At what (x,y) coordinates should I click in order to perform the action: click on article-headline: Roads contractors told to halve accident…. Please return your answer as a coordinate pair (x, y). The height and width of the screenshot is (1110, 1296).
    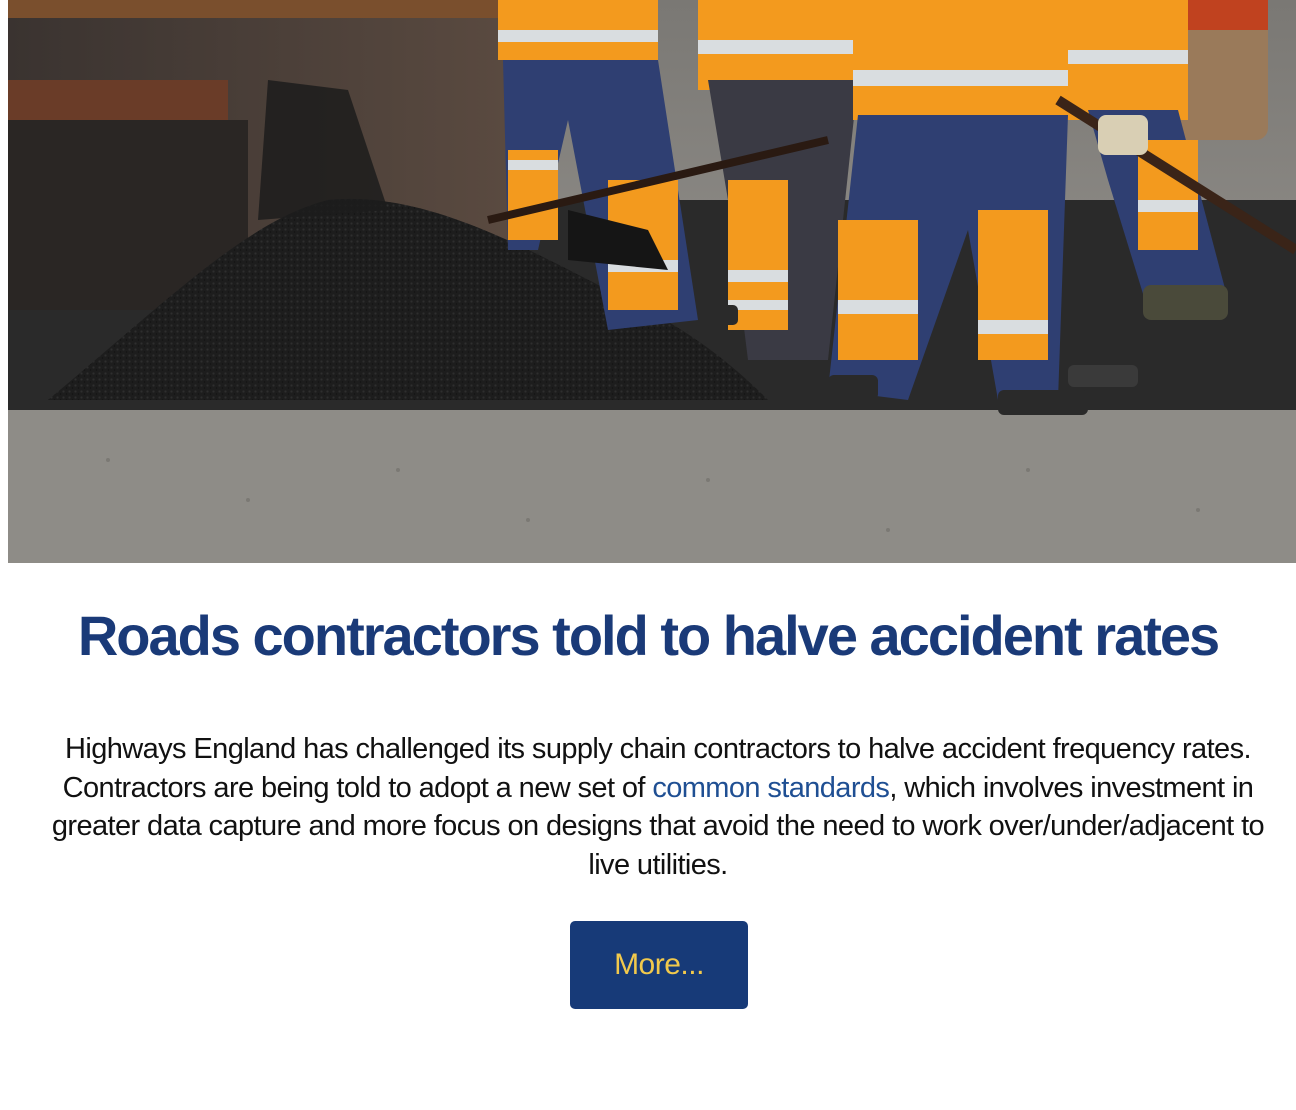
    Looking at the image, I should click on (648, 635).